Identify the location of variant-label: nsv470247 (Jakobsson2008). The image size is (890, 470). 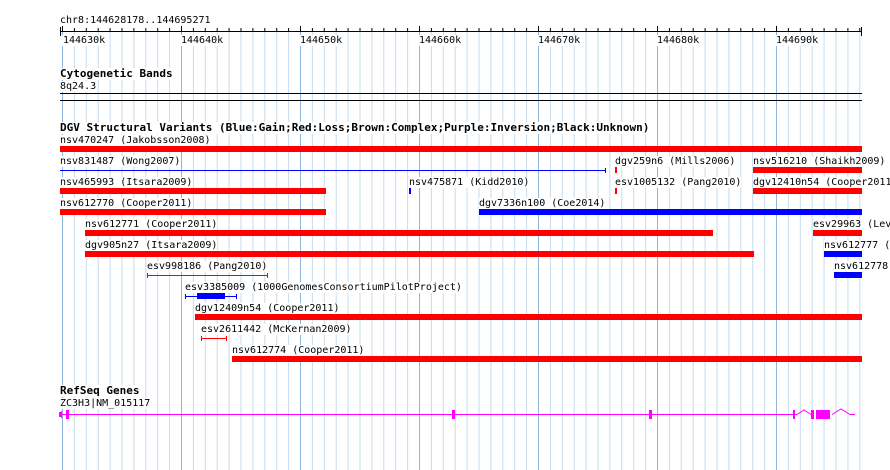
(135, 140).